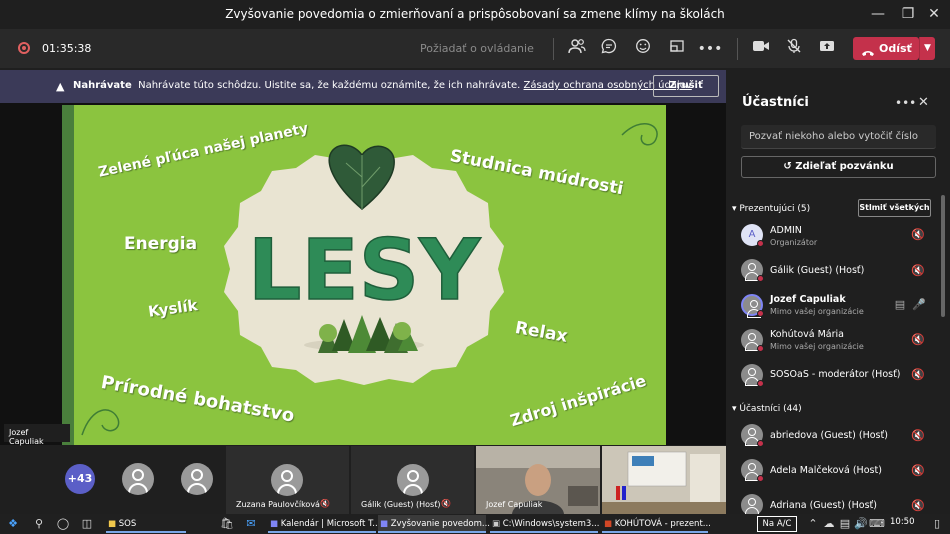  Describe the element at coordinates (677, 49) in the screenshot. I see `rooms-icon` at that location.